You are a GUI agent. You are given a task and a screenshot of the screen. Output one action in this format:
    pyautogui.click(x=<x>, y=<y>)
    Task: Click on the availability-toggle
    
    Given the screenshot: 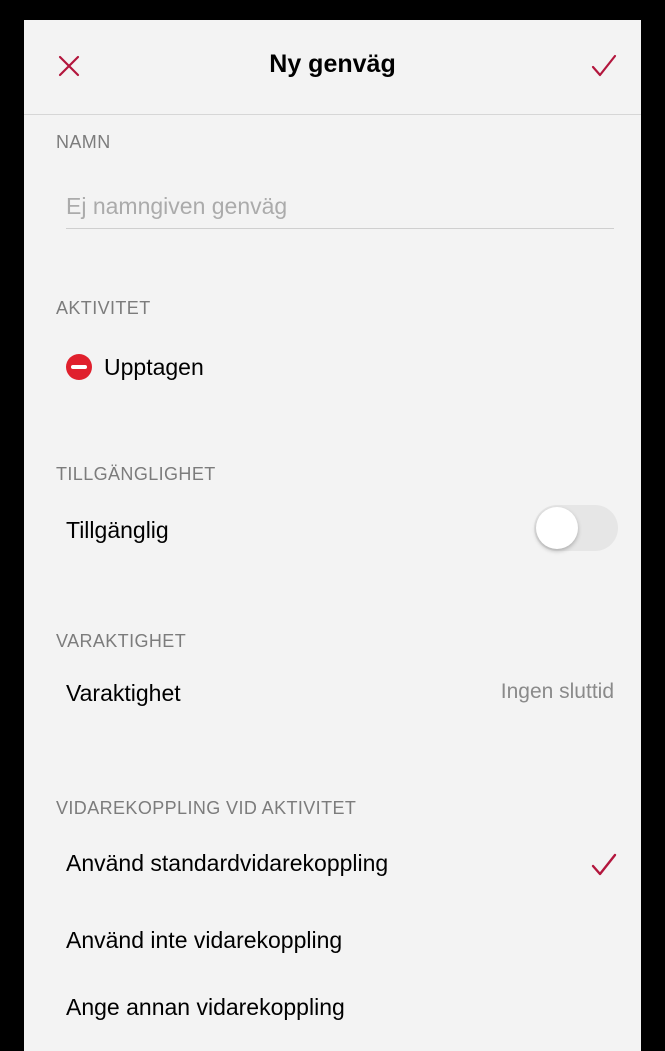 What is the action you would take?
    pyautogui.click(x=576, y=528)
    